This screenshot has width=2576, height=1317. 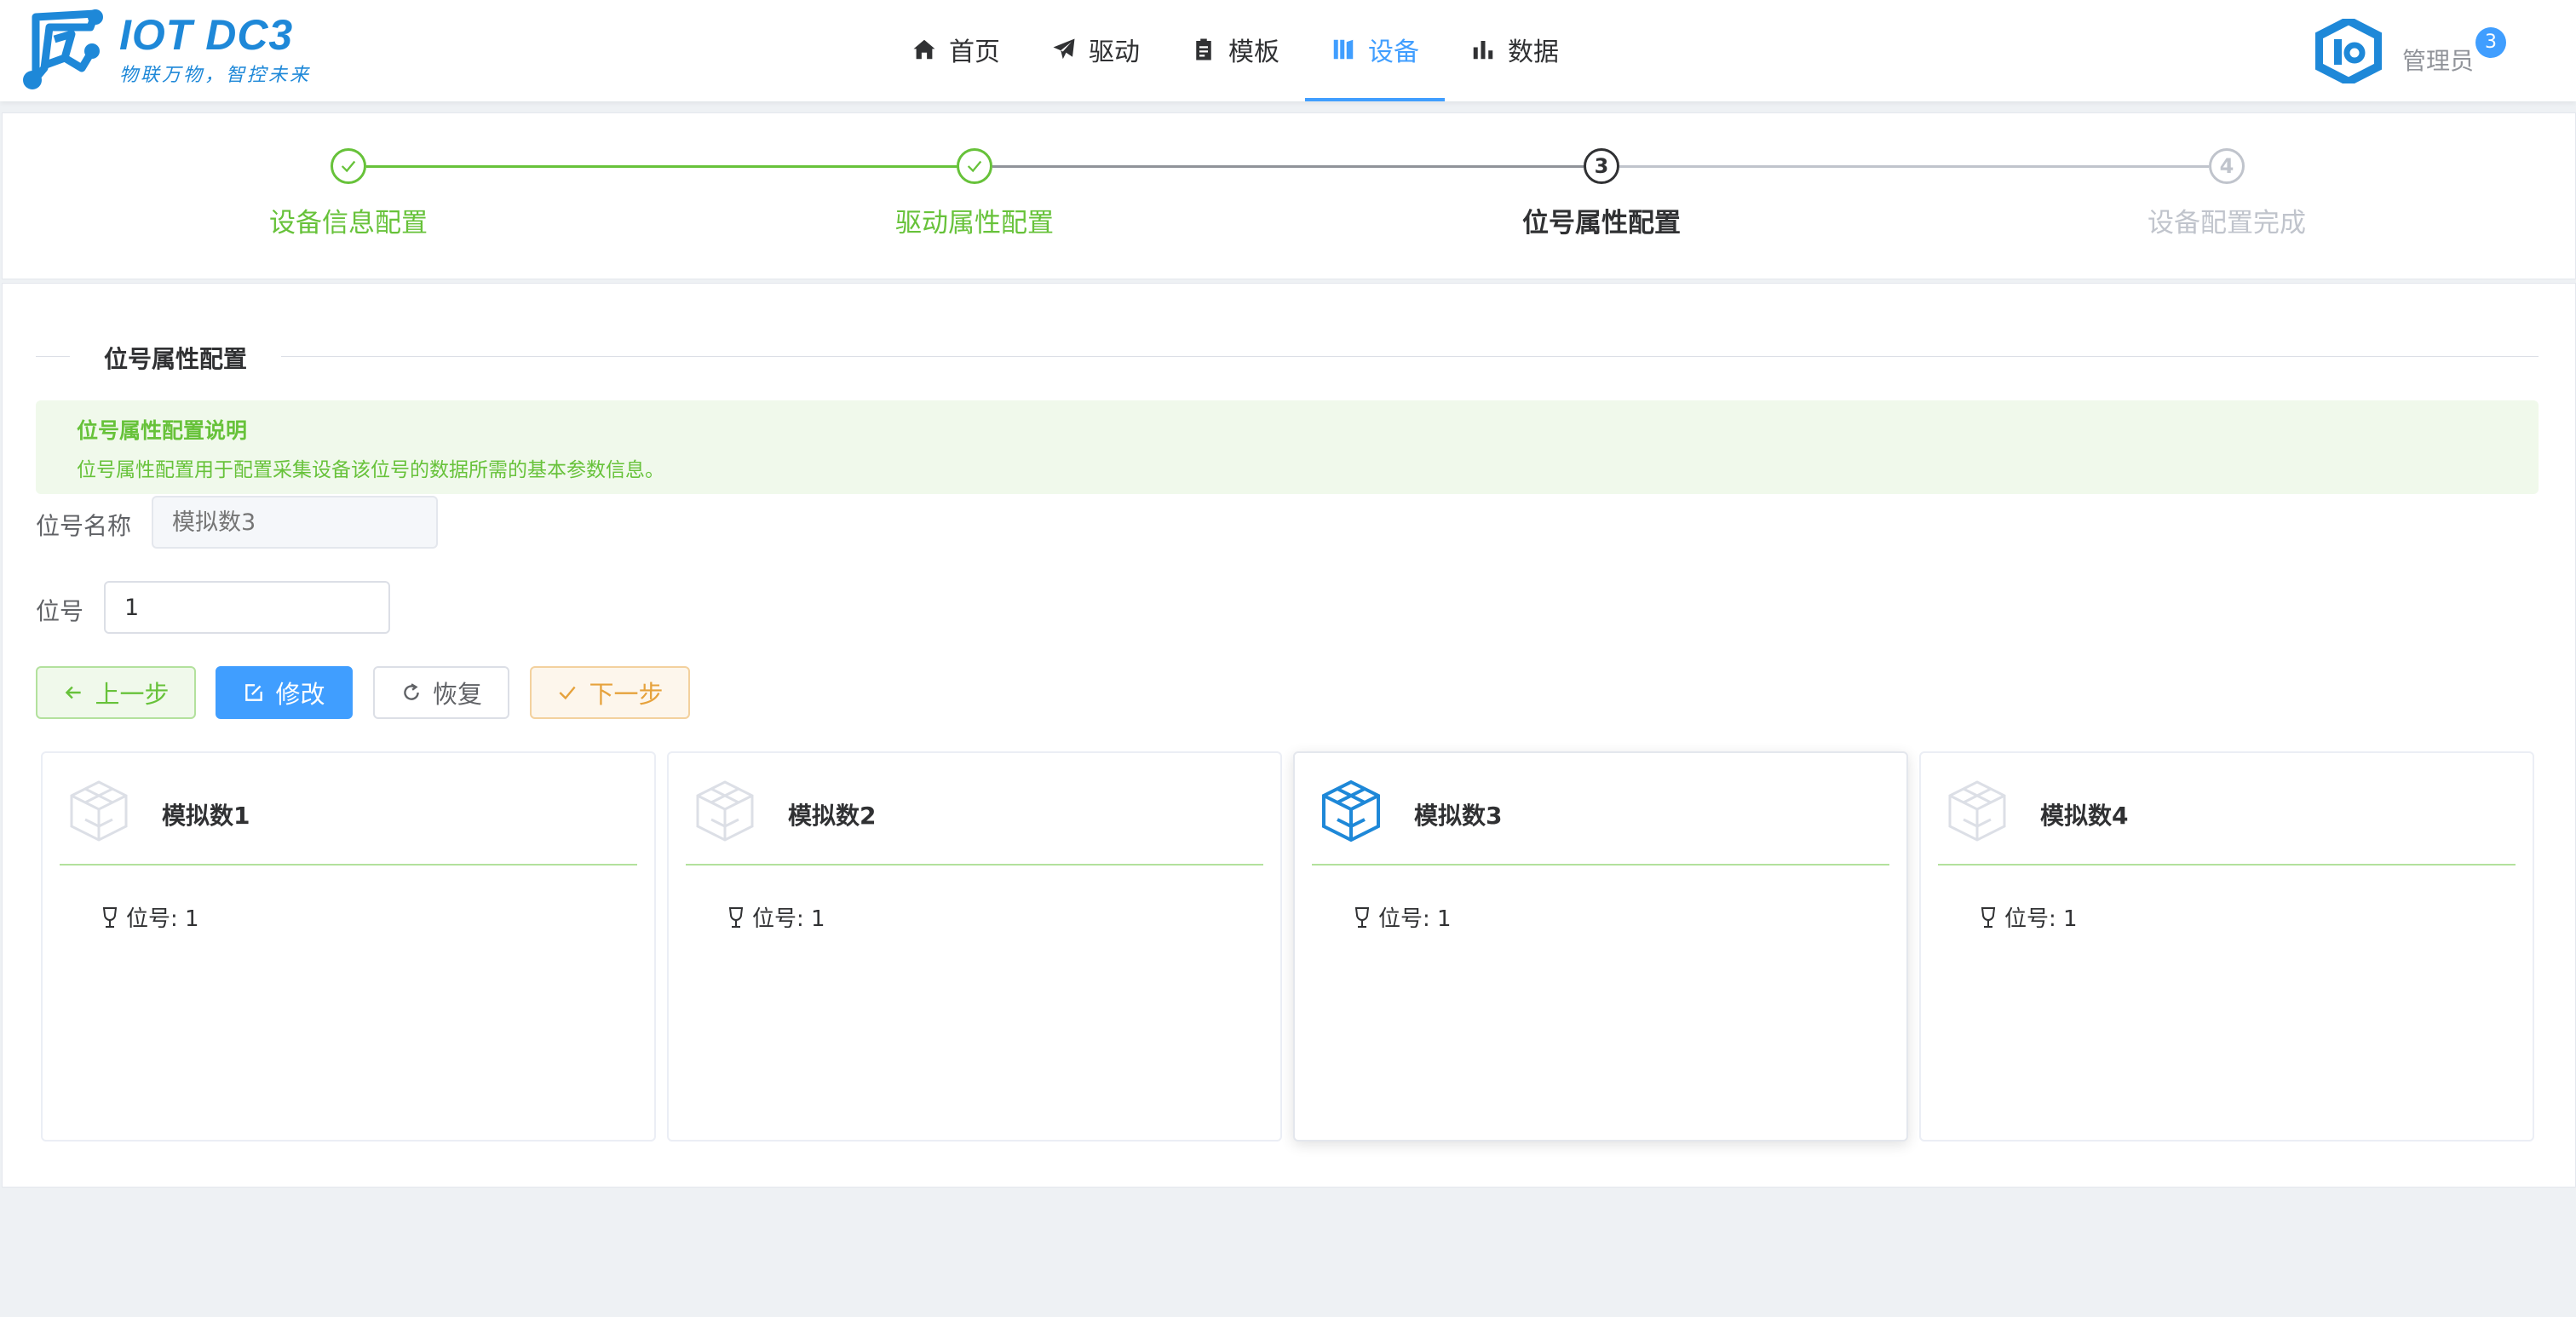 I want to click on point-name-input, so click(x=295, y=522).